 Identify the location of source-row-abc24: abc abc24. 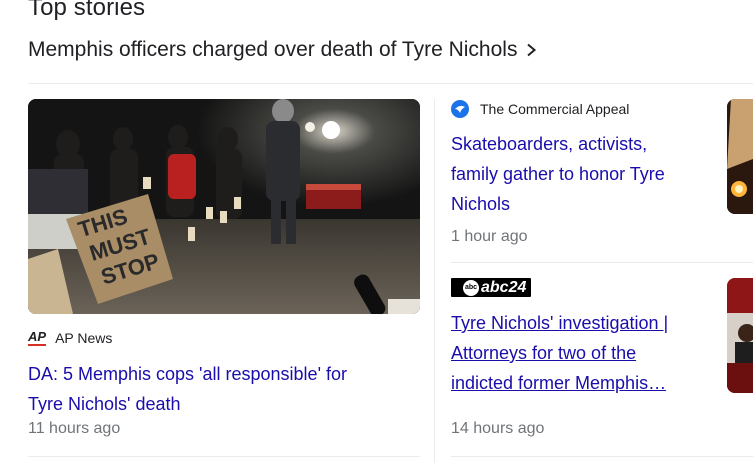
(491, 287).